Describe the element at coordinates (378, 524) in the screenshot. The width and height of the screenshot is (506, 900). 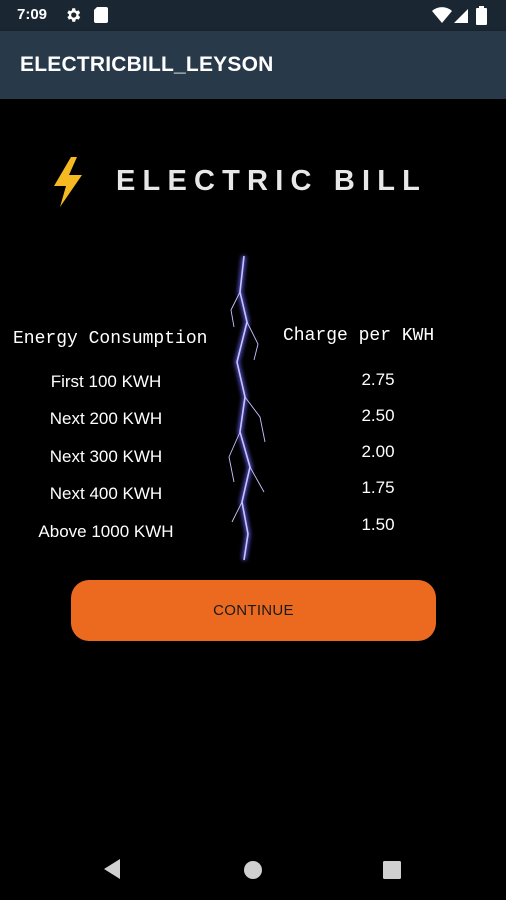
I see `charge-rate-value: 1.50` at that location.